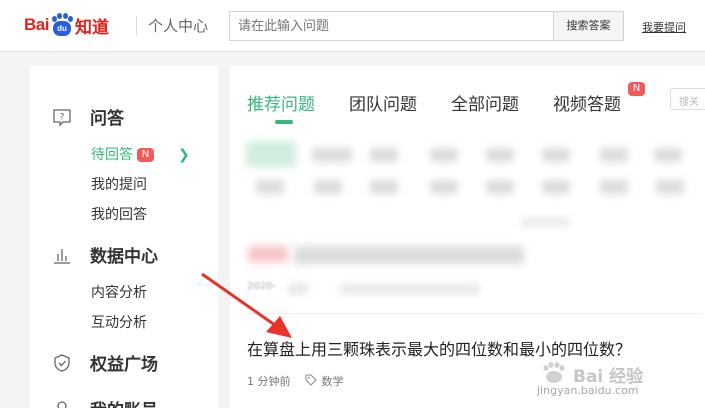 Image resolution: width=705 pixels, height=408 pixels. What do you see at coordinates (295, 381) in the screenshot?
I see `question-meta: 1 分钟前 数学` at bounding box center [295, 381].